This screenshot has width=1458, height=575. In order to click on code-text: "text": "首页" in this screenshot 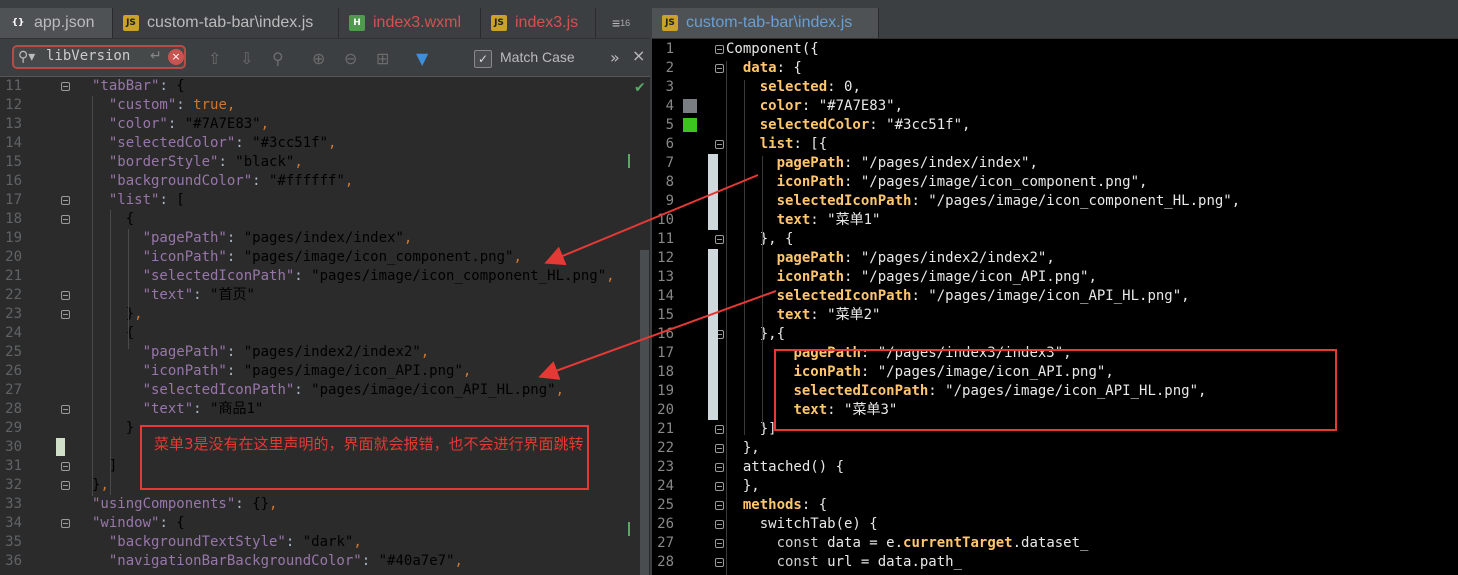, I will do `click(198, 295)`.